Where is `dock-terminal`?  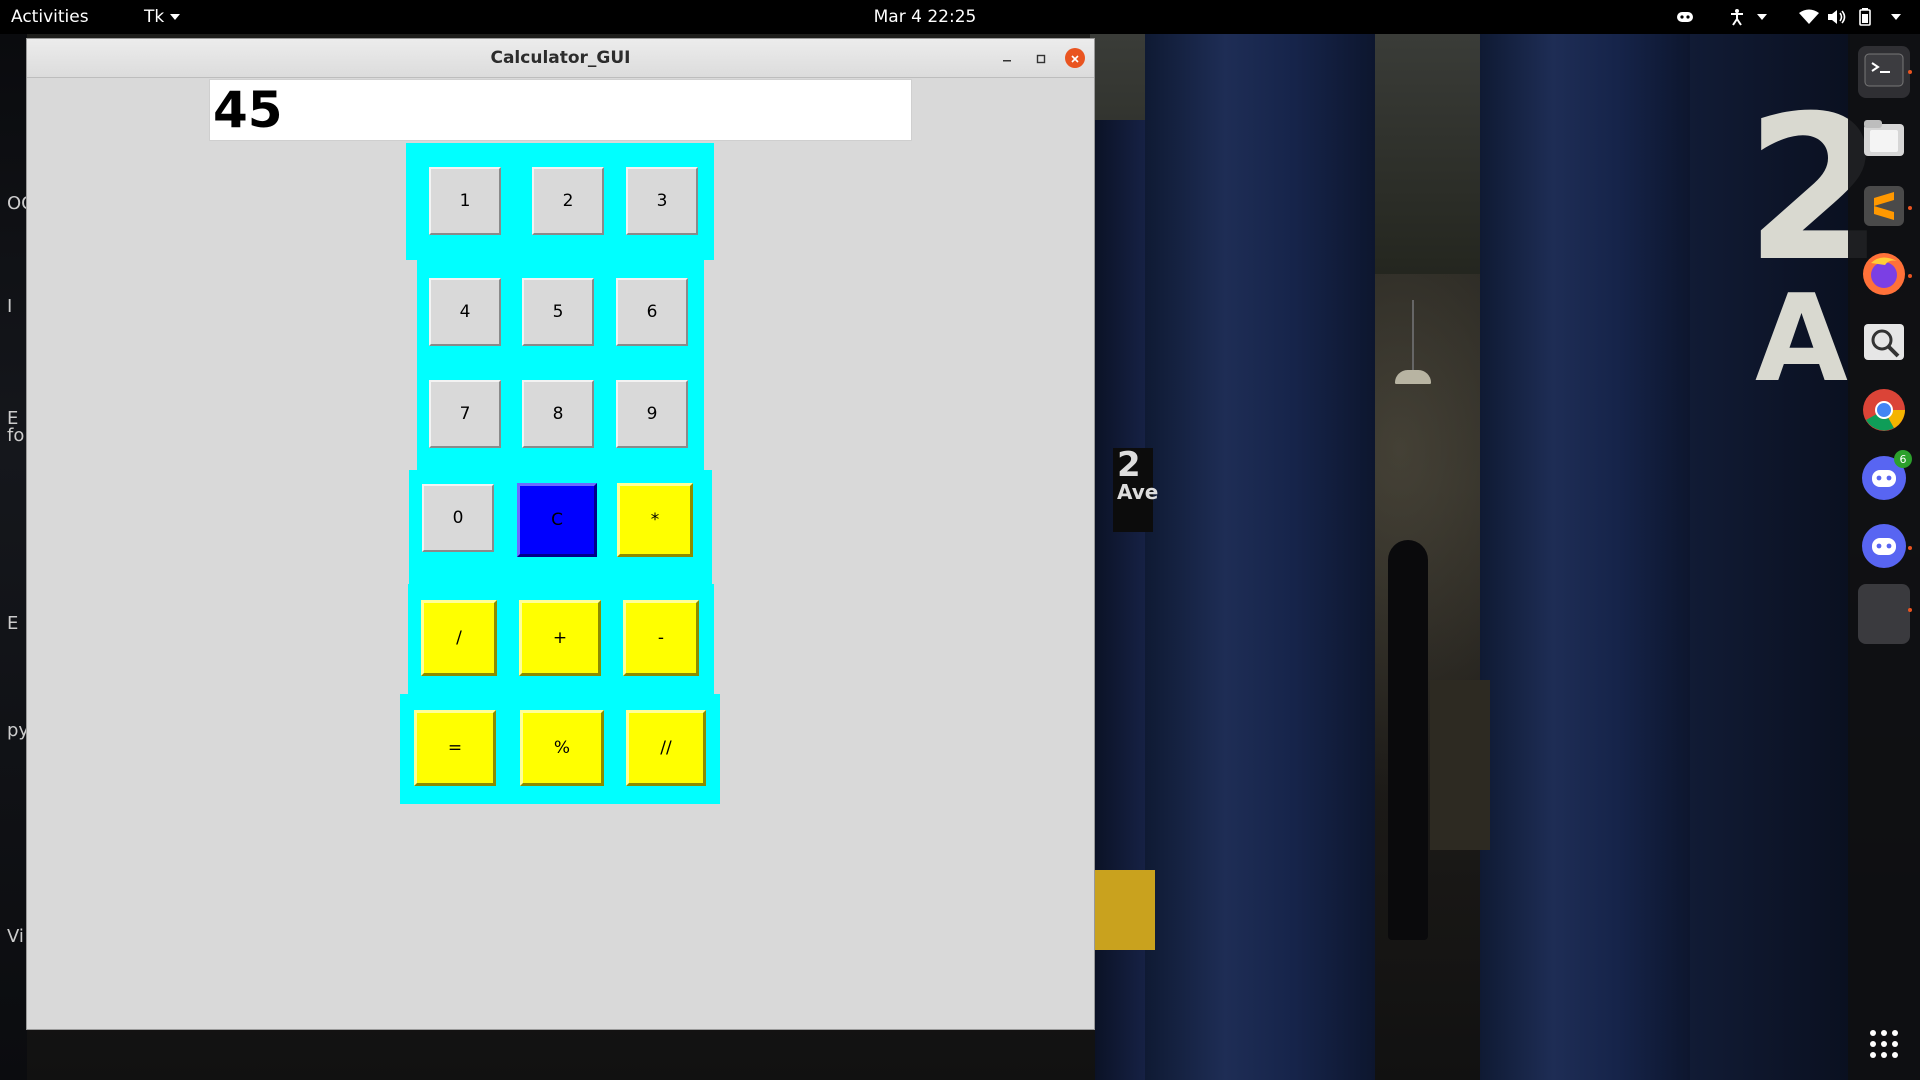
dock-terminal is located at coordinates (1885, 72).